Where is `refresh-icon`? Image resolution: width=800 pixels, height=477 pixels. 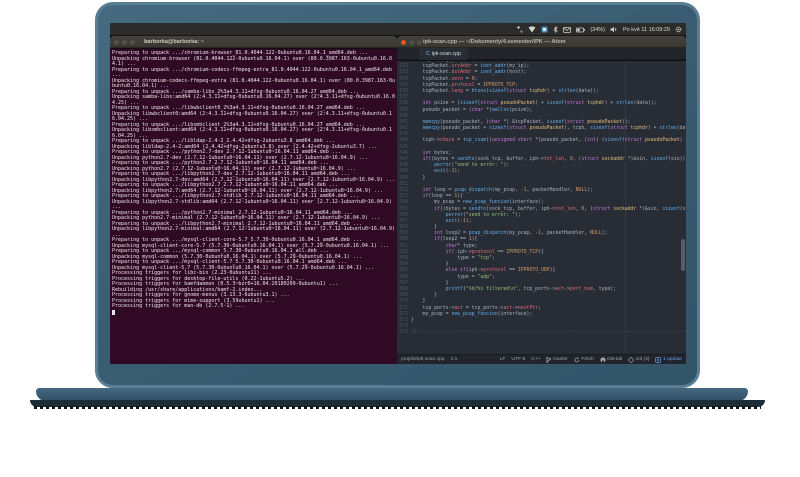
refresh-icon is located at coordinates (577, 359).